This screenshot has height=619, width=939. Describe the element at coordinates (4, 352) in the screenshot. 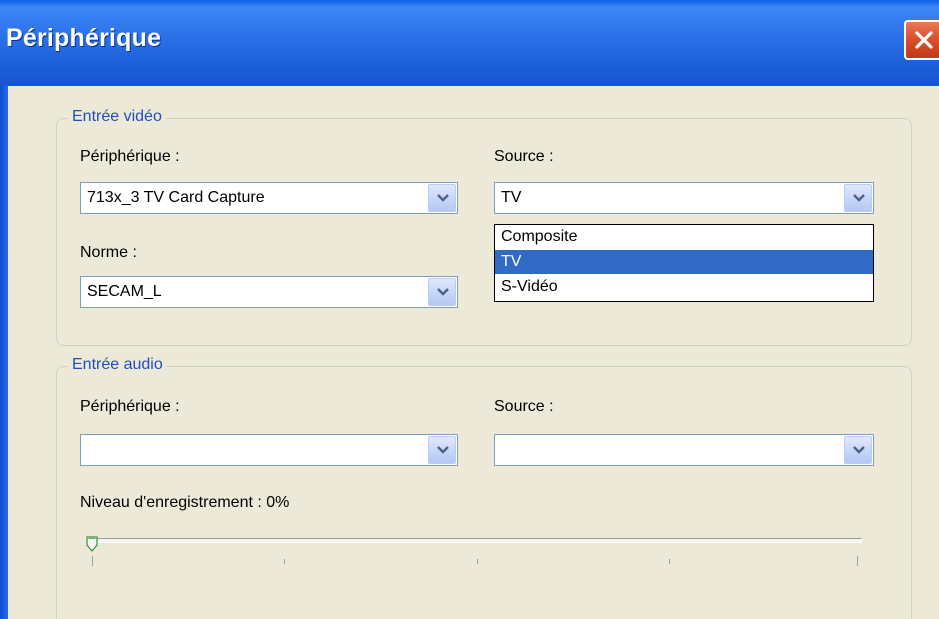

I see `window-left-border` at that location.